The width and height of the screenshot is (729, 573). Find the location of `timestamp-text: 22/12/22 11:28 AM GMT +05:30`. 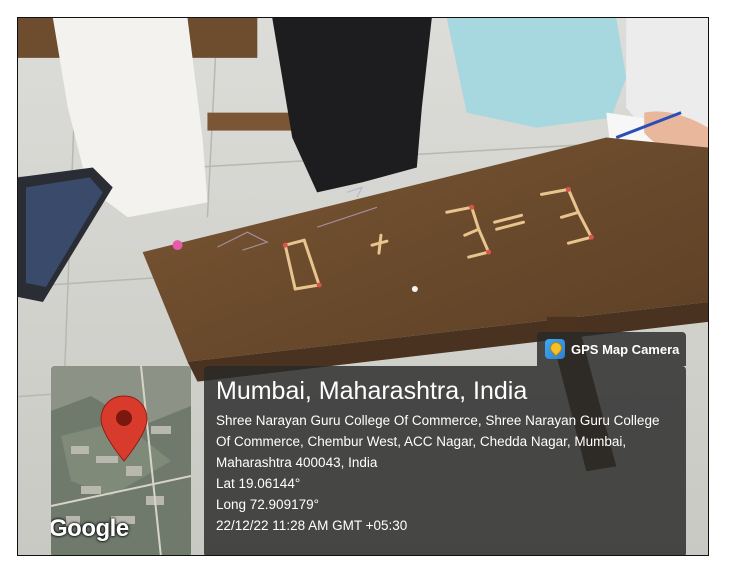

timestamp-text: 22/12/22 11:28 AM GMT +05:30 is located at coordinates (312, 525).